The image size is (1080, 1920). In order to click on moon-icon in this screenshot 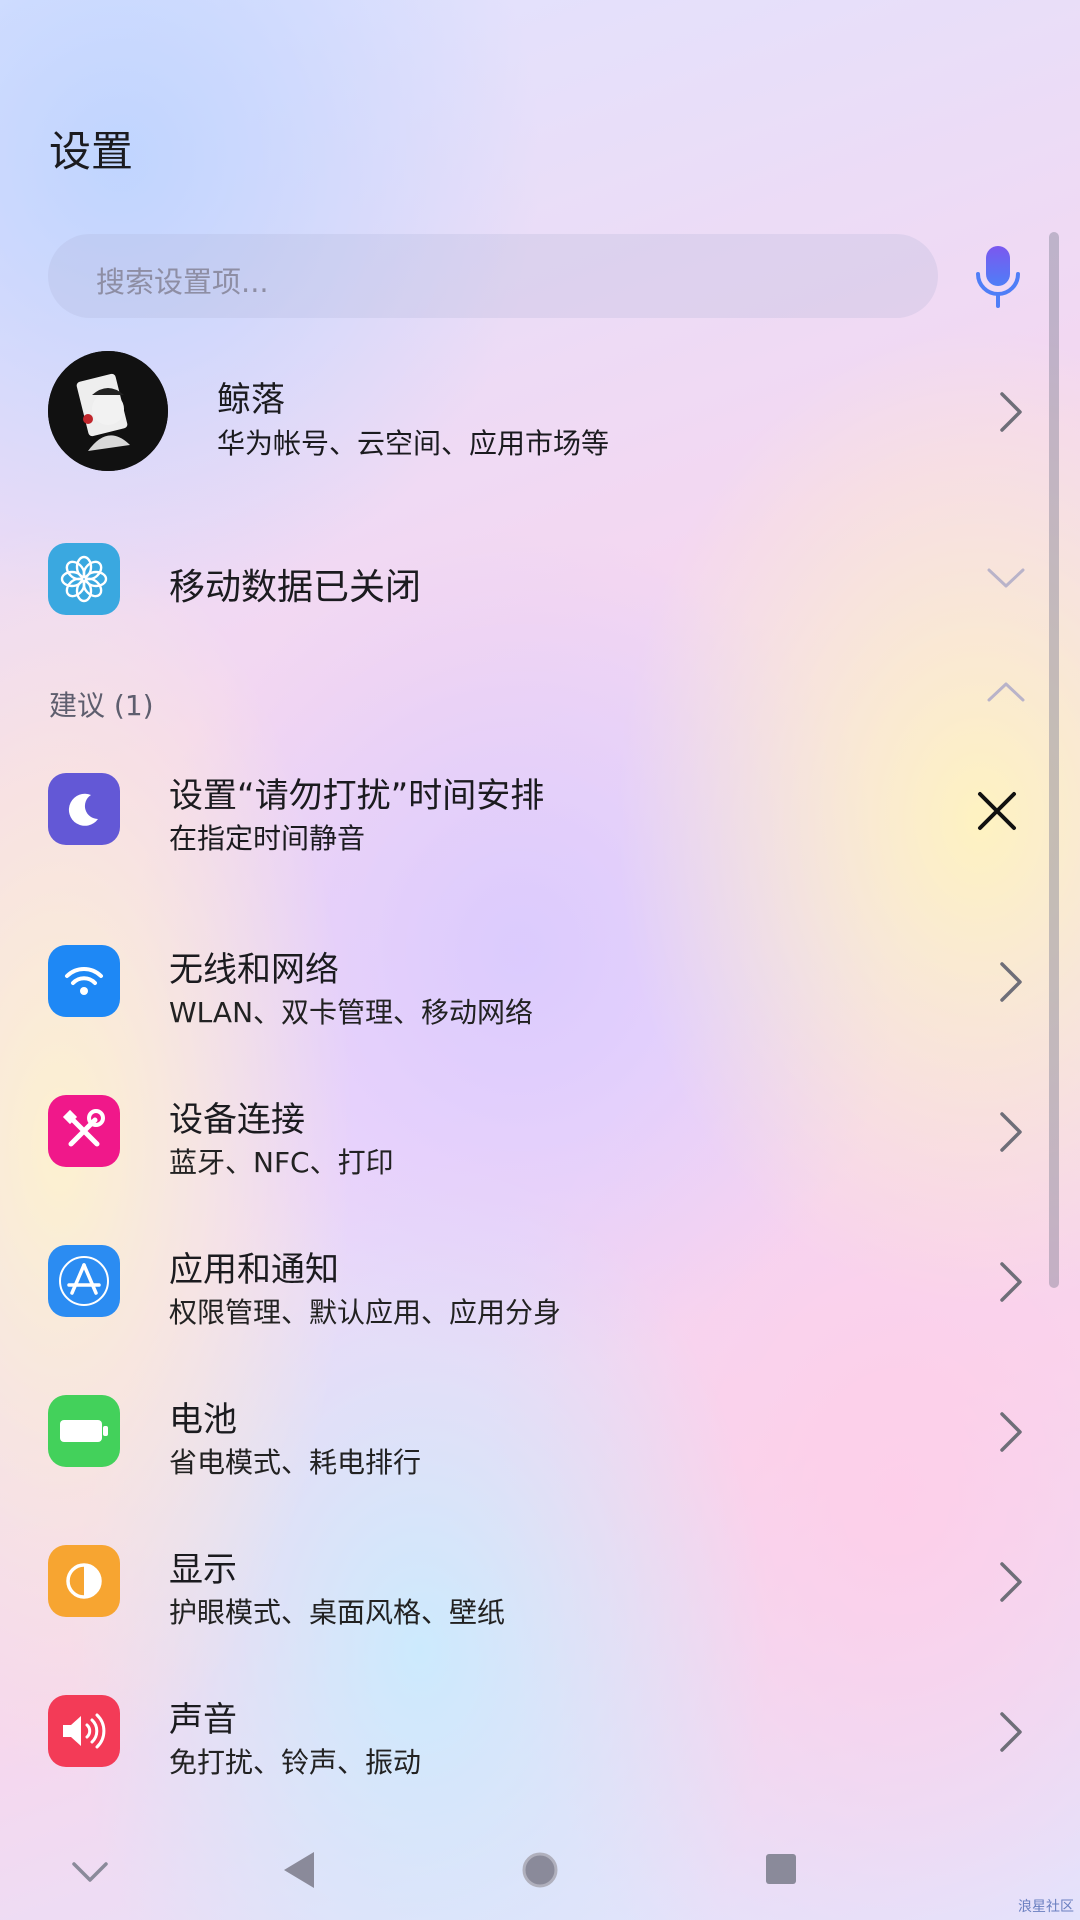, I will do `click(84, 809)`.